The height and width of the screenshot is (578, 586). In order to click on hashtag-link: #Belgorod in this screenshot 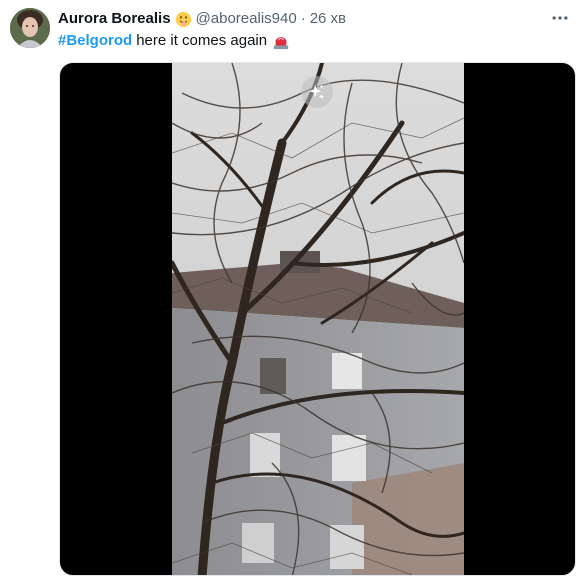, I will do `click(95, 41)`.